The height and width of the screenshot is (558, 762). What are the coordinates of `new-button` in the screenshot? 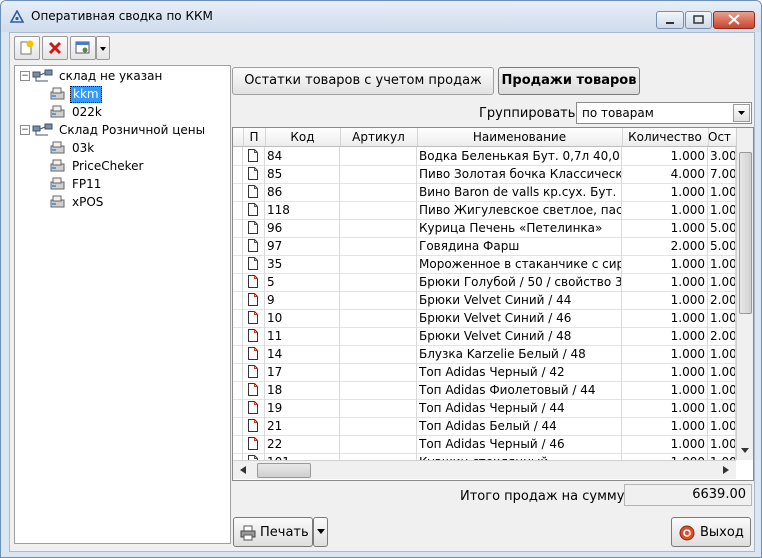 It's located at (27, 48).